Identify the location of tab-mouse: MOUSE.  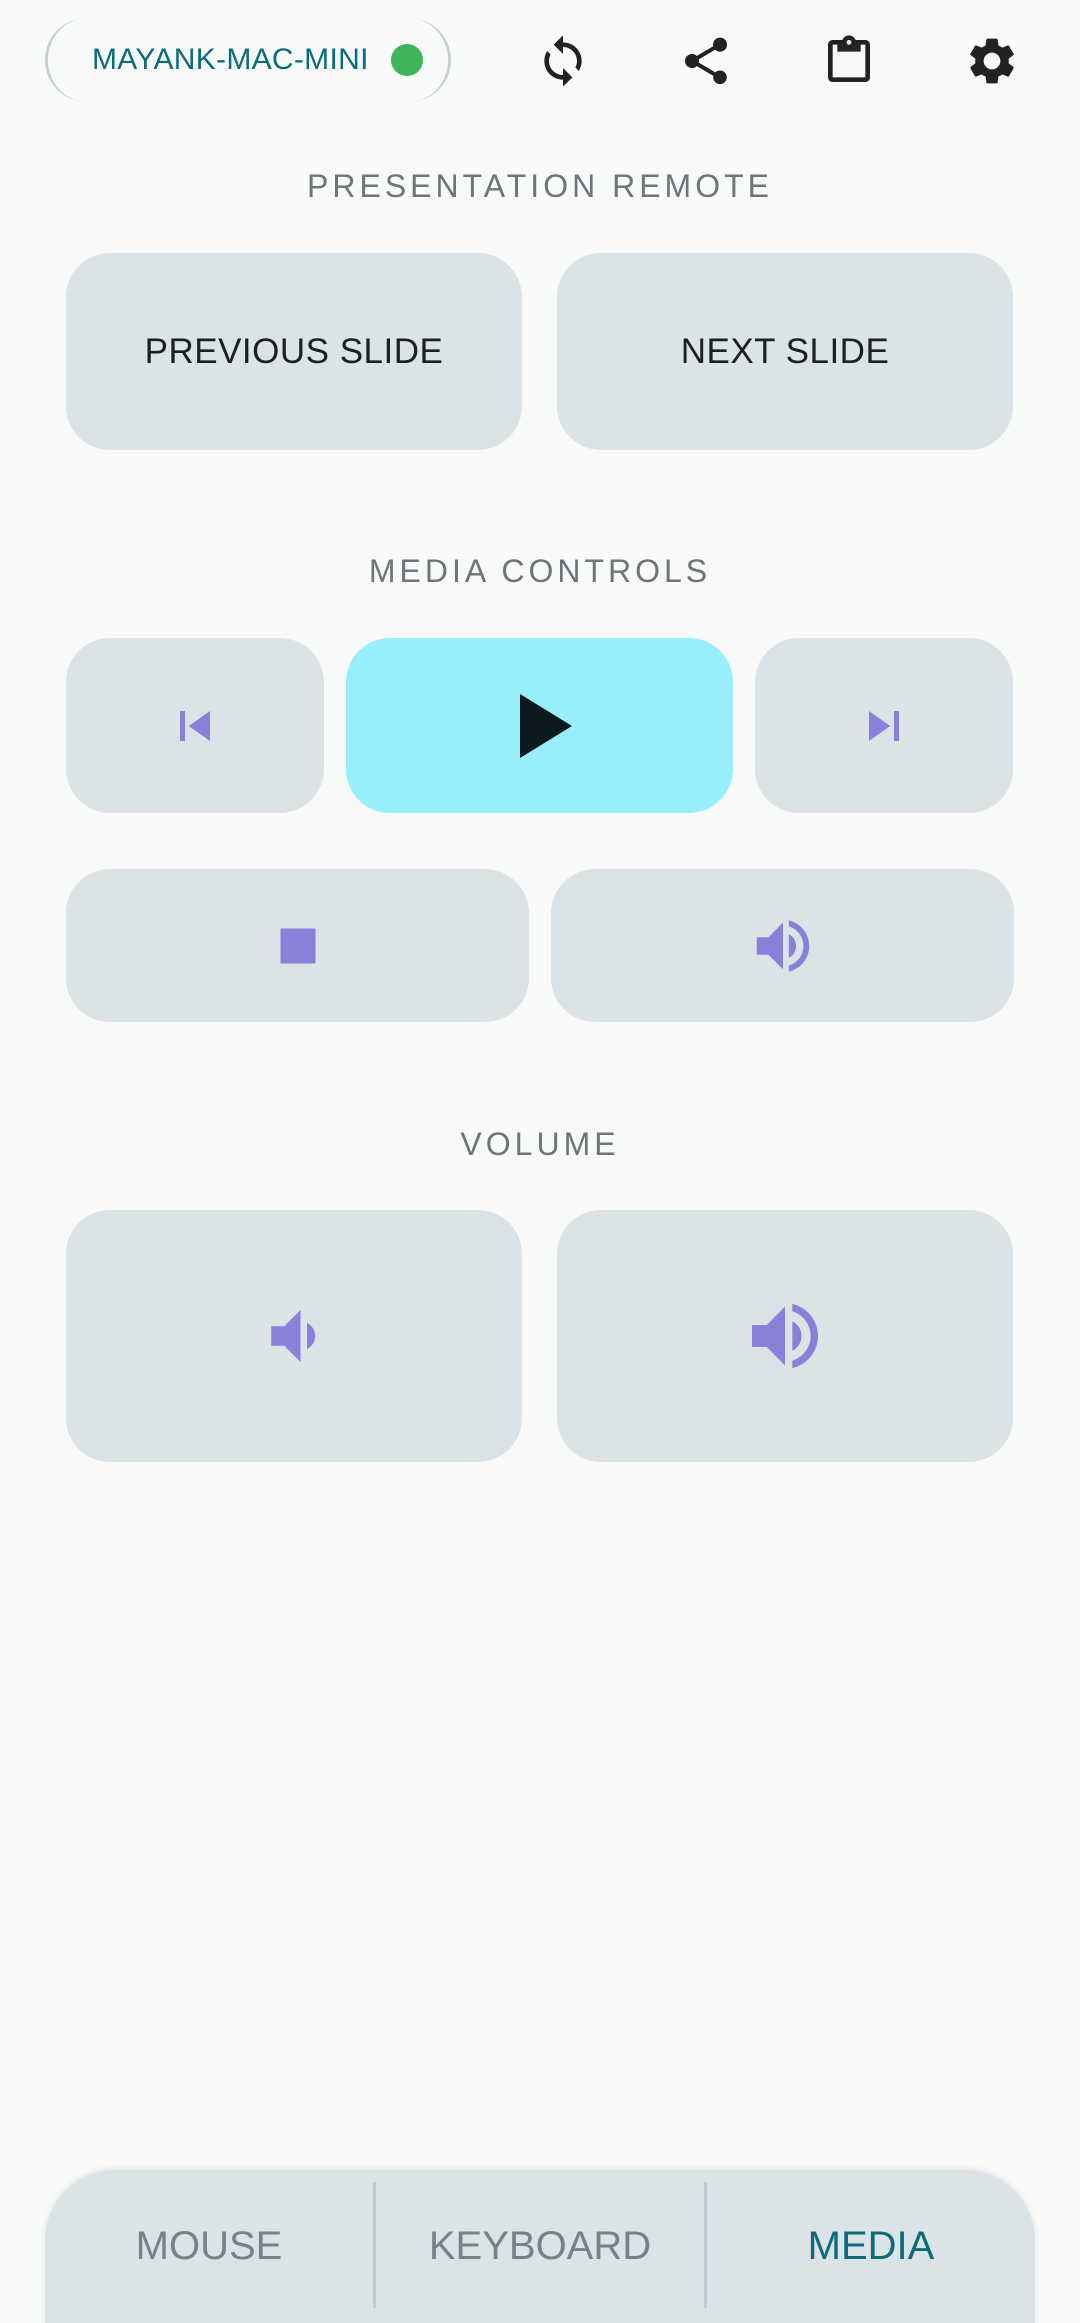
(209, 2246).